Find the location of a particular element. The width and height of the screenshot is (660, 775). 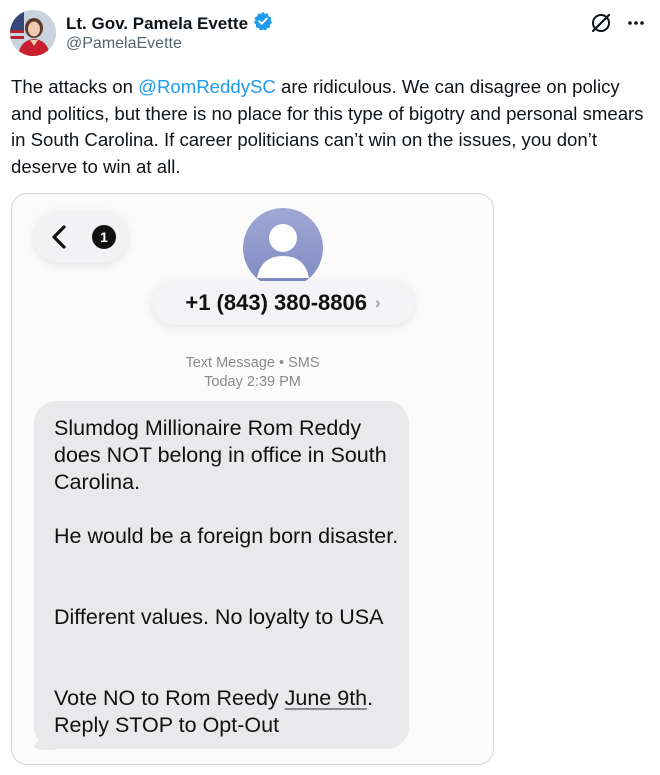

contact-avatar-icon is located at coordinates (283, 248).